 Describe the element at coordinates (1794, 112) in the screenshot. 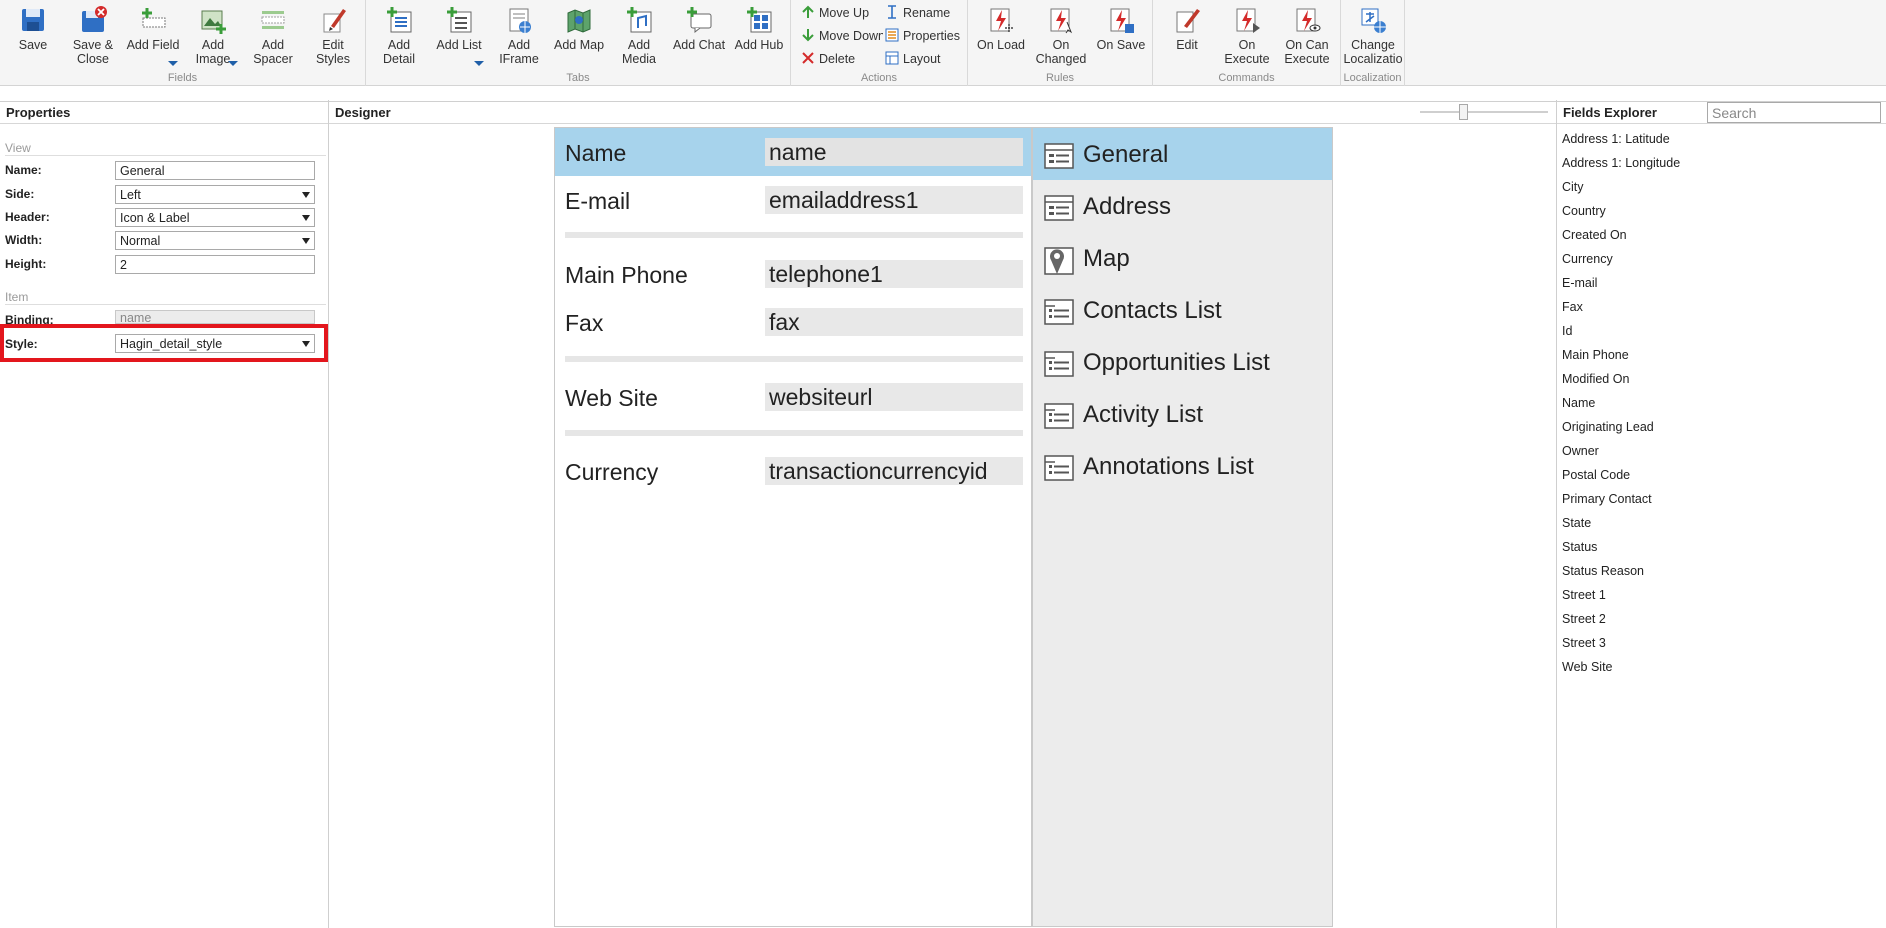

I see `fields-search-input` at that location.